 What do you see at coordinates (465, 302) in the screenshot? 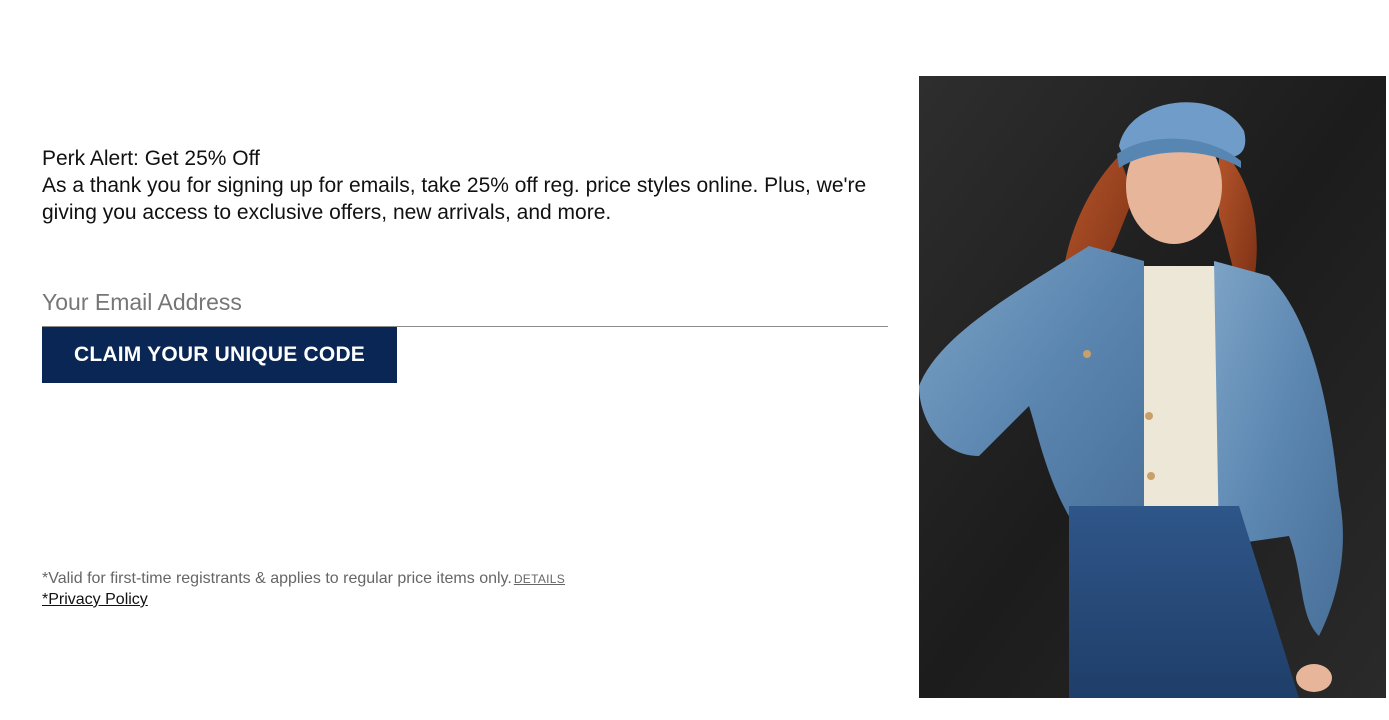
I see `email-field` at bounding box center [465, 302].